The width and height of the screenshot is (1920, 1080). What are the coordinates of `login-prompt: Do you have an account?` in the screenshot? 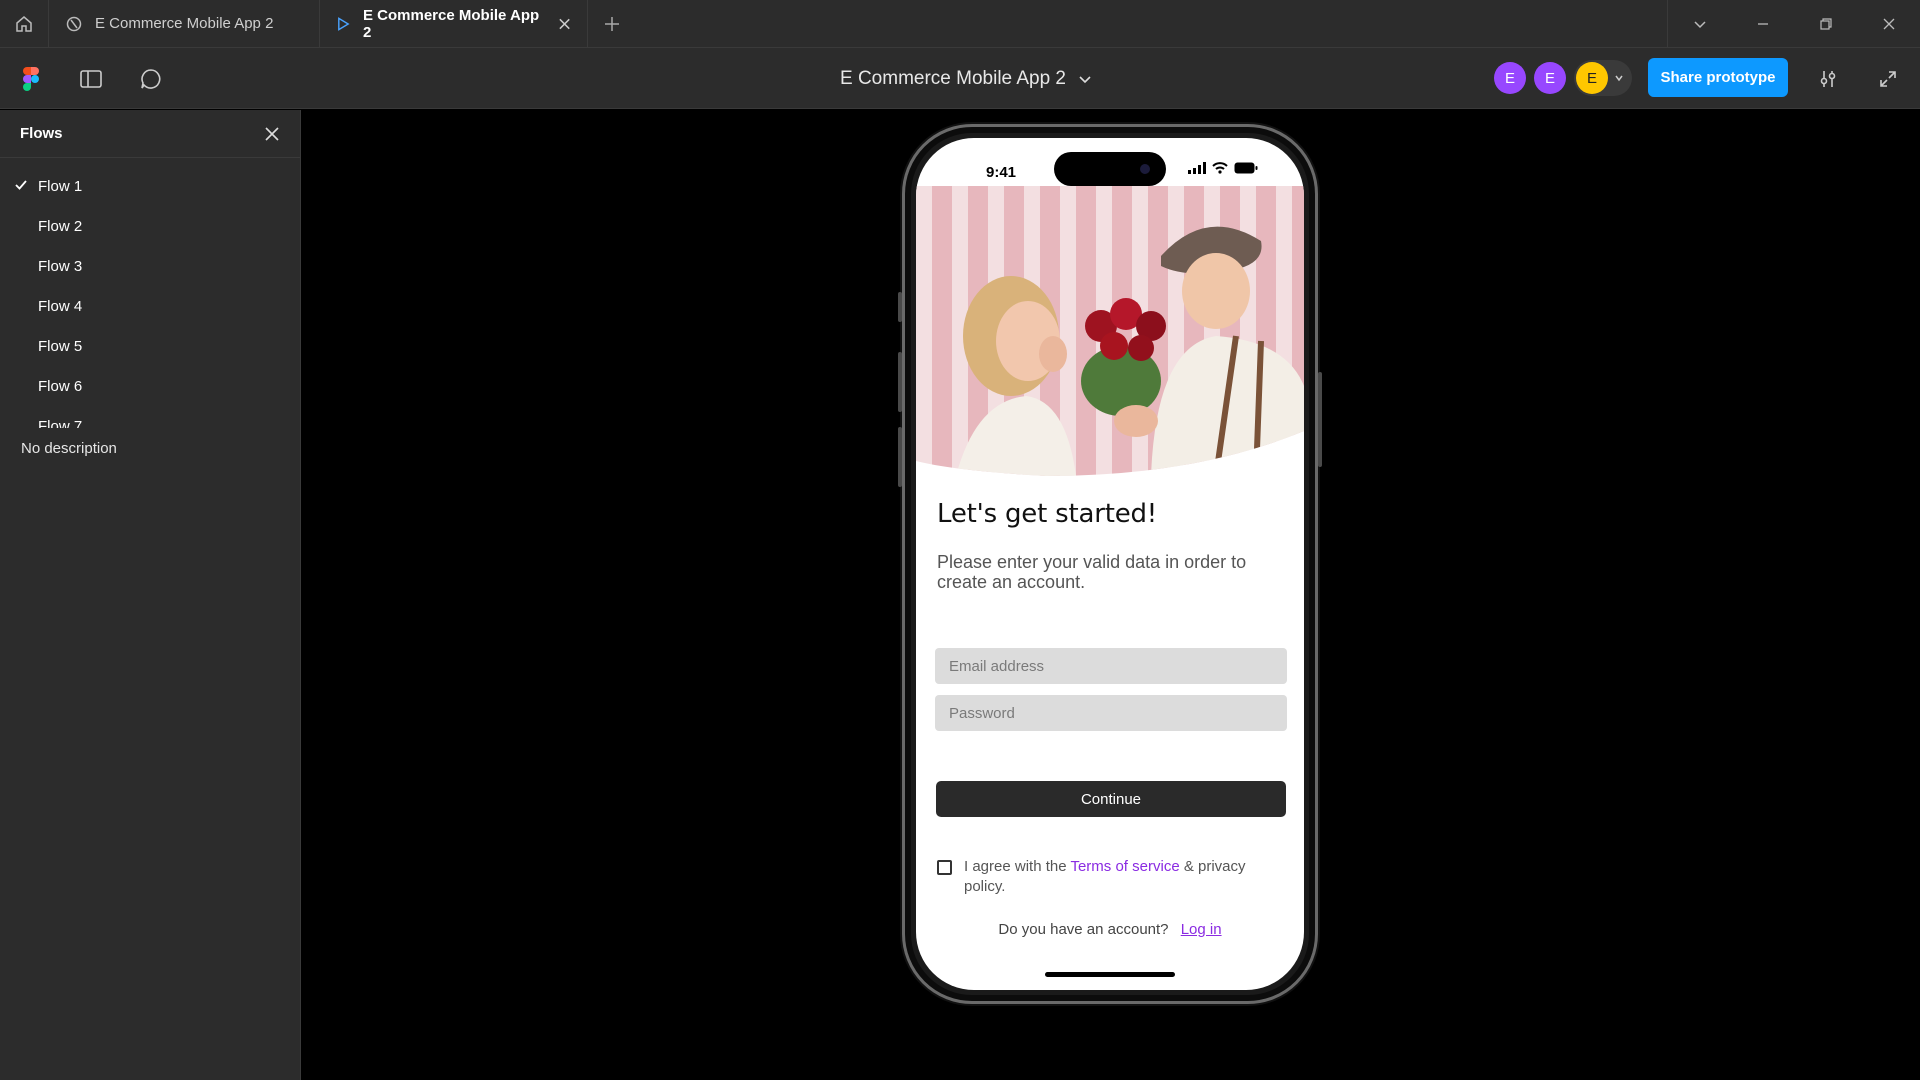 It's located at (1083, 929).